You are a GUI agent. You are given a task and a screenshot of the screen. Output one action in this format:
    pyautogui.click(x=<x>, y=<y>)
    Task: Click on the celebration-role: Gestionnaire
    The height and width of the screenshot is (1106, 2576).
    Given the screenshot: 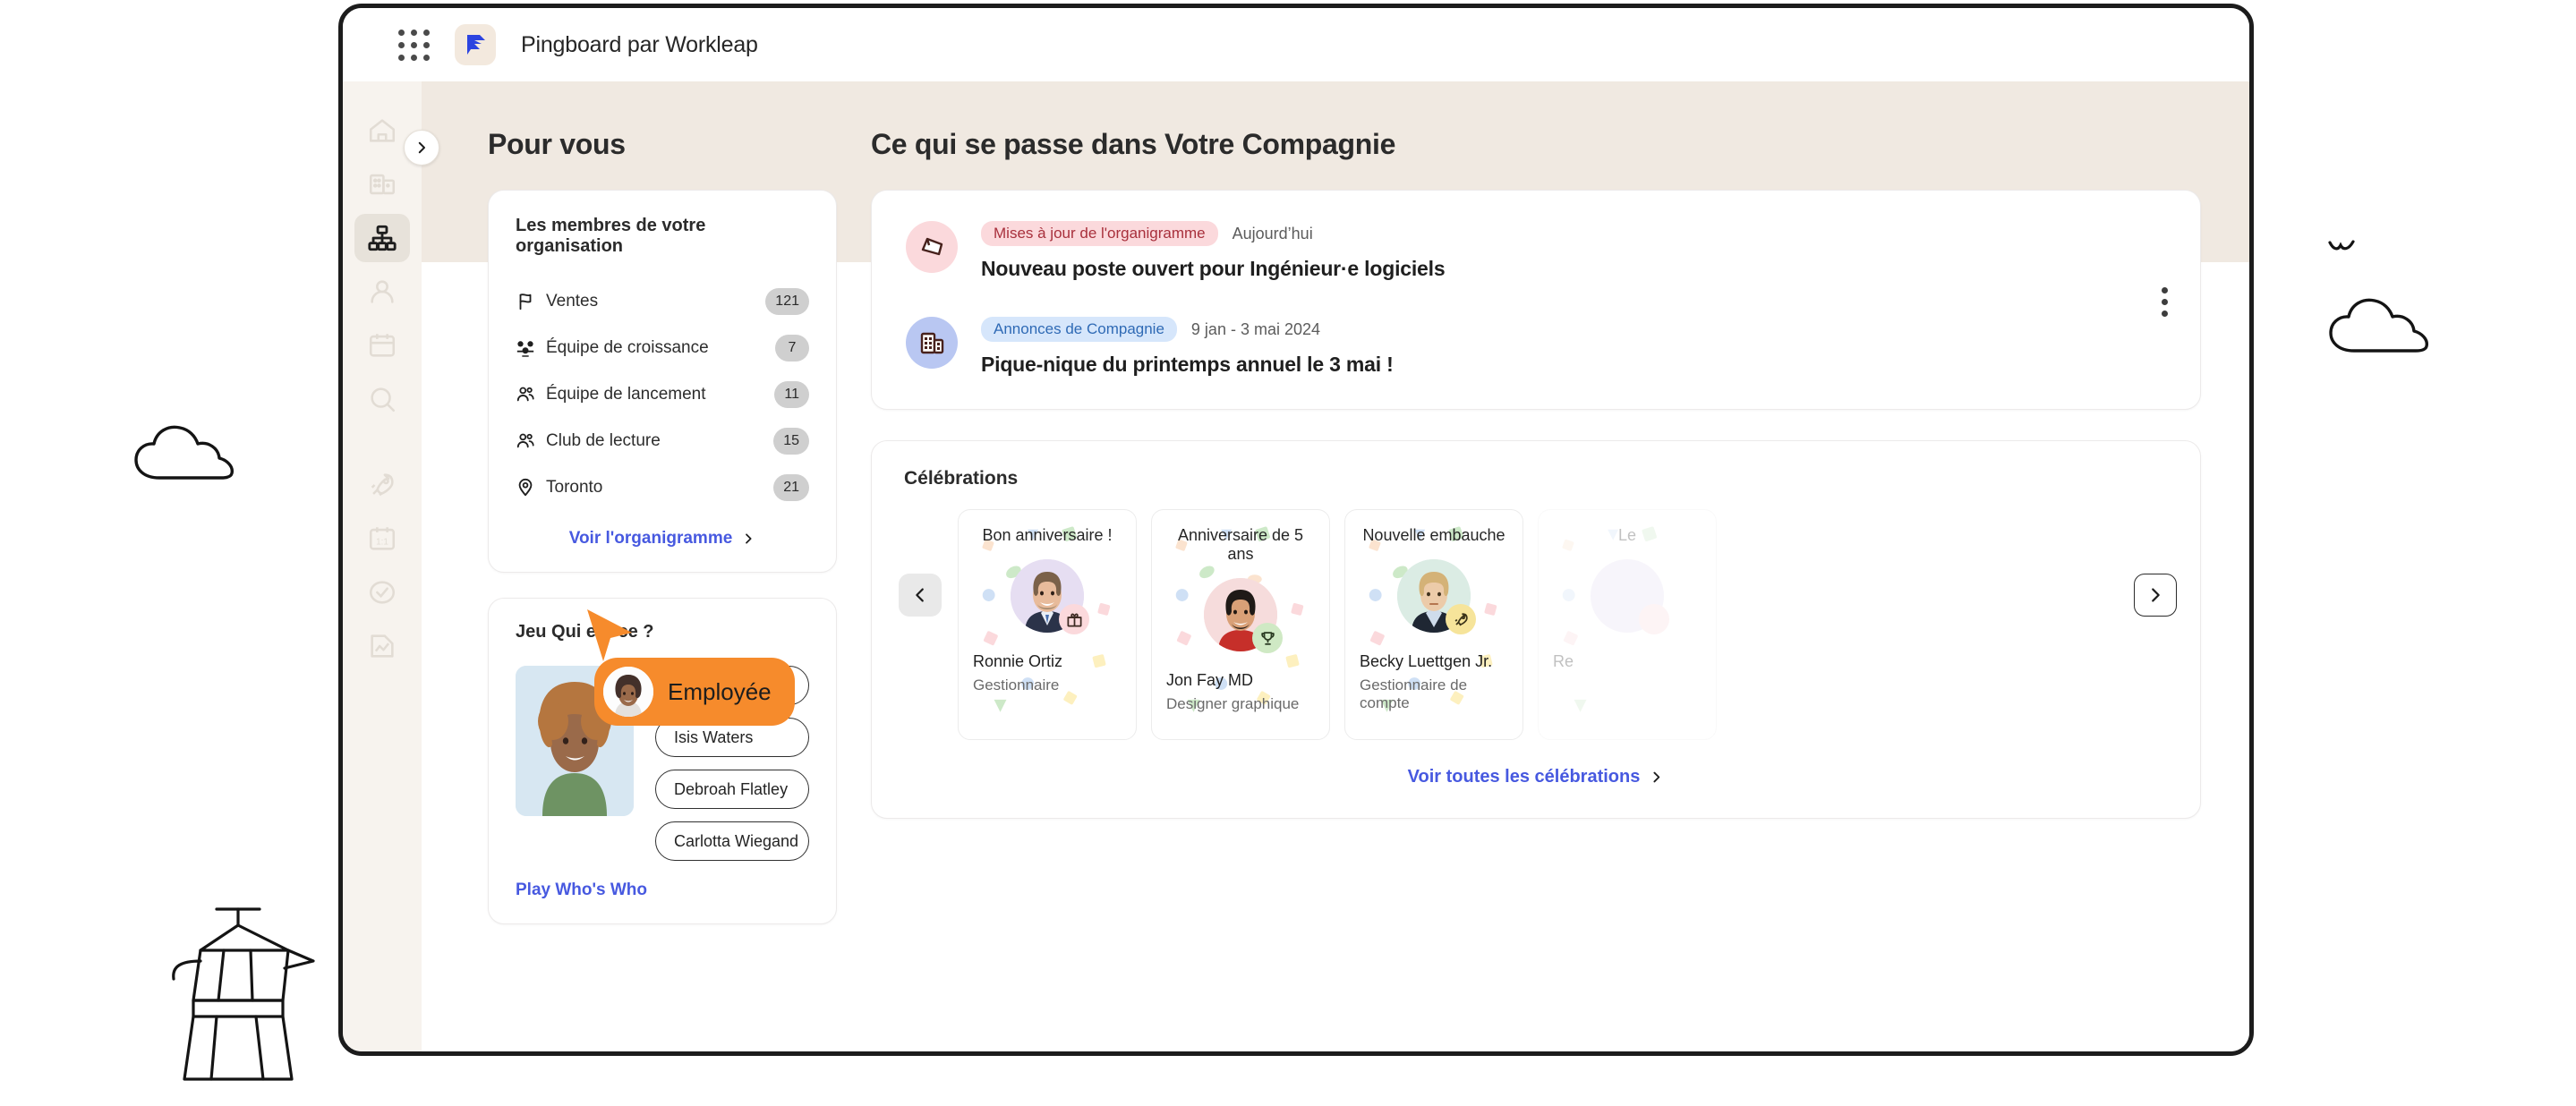 What is the action you would take?
    pyautogui.click(x=1016, y=684)
    